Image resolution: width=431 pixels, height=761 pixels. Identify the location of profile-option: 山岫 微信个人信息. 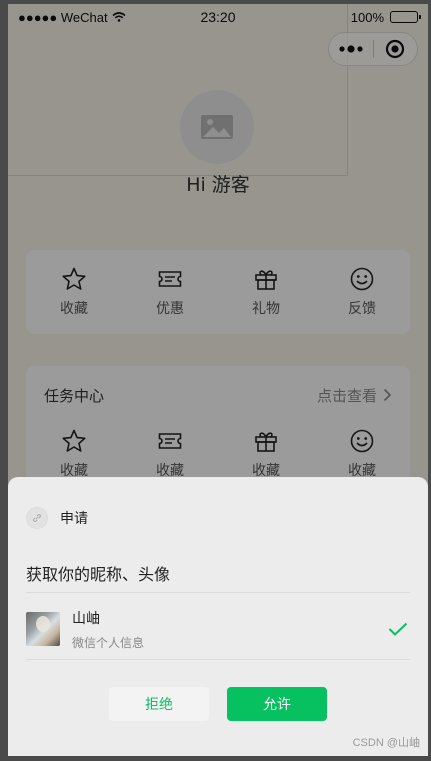
(218, 629).